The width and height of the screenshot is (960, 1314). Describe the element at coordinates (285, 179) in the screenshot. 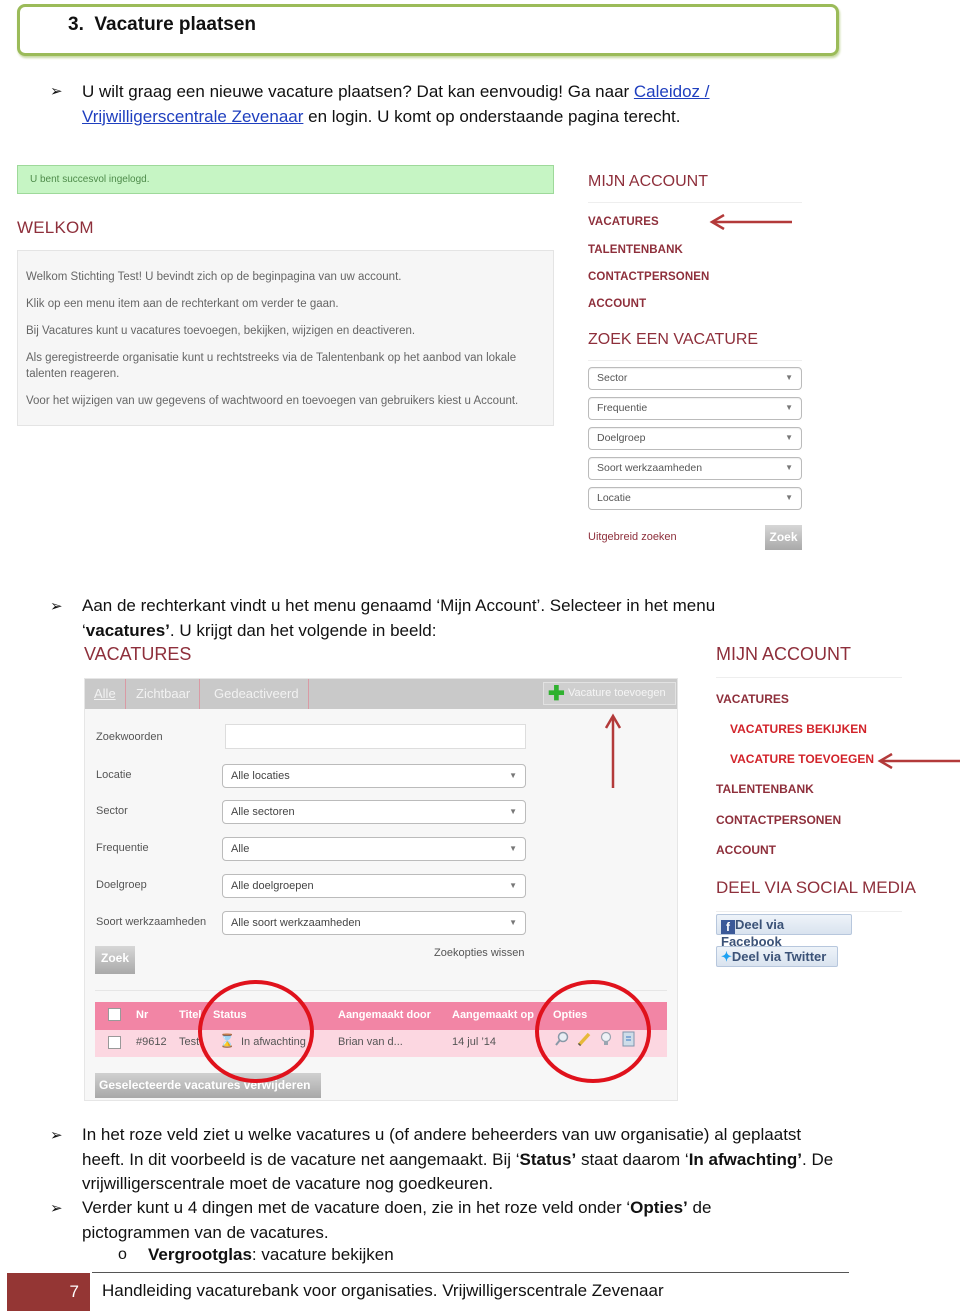

I see `success-message: U bent succesvol ingelogd.` at that location.